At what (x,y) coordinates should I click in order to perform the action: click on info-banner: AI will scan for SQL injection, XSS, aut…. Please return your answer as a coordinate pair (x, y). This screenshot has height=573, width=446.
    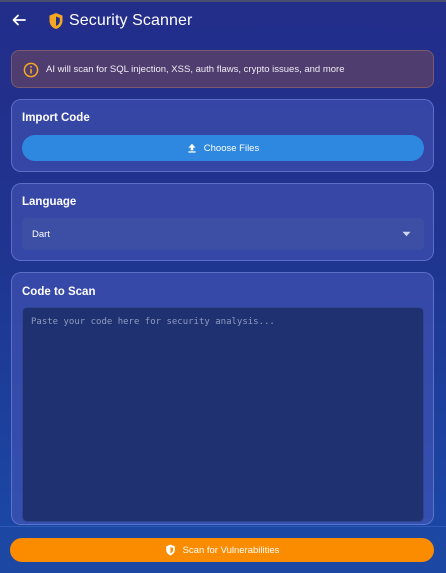
    Looking at the image, I should click on (222, 69).